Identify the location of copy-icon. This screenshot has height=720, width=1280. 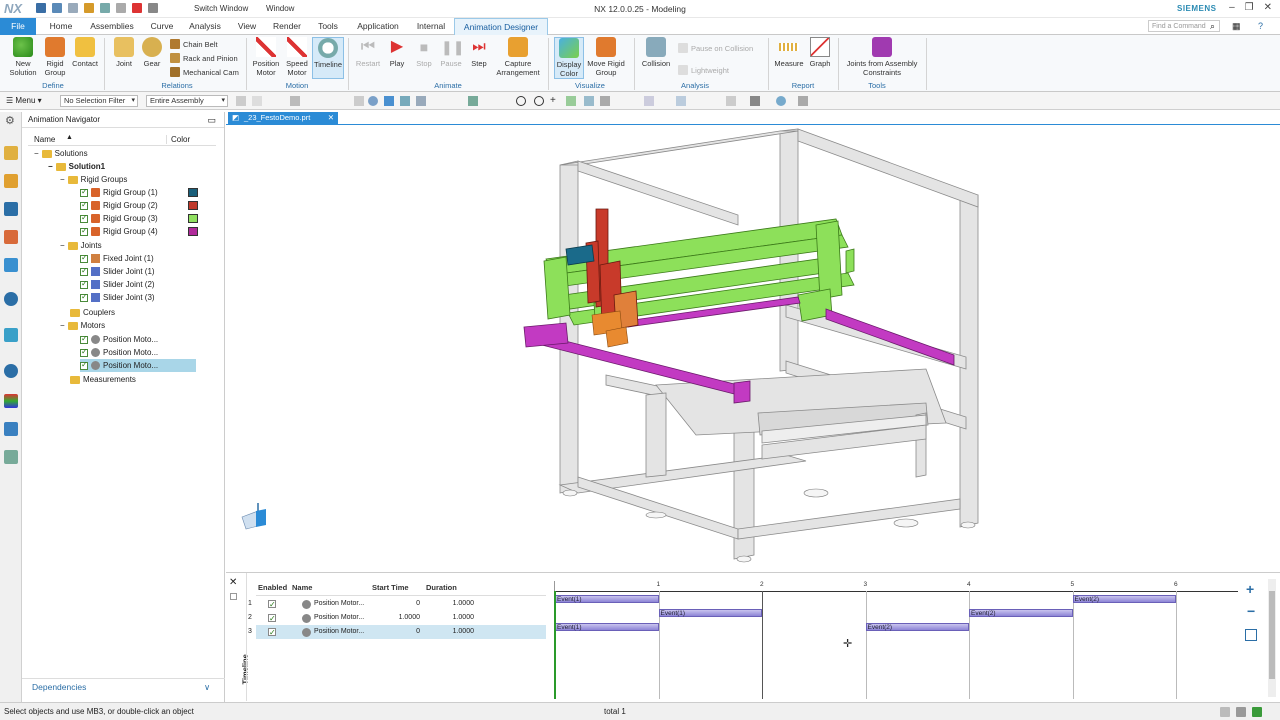
(105, 8).